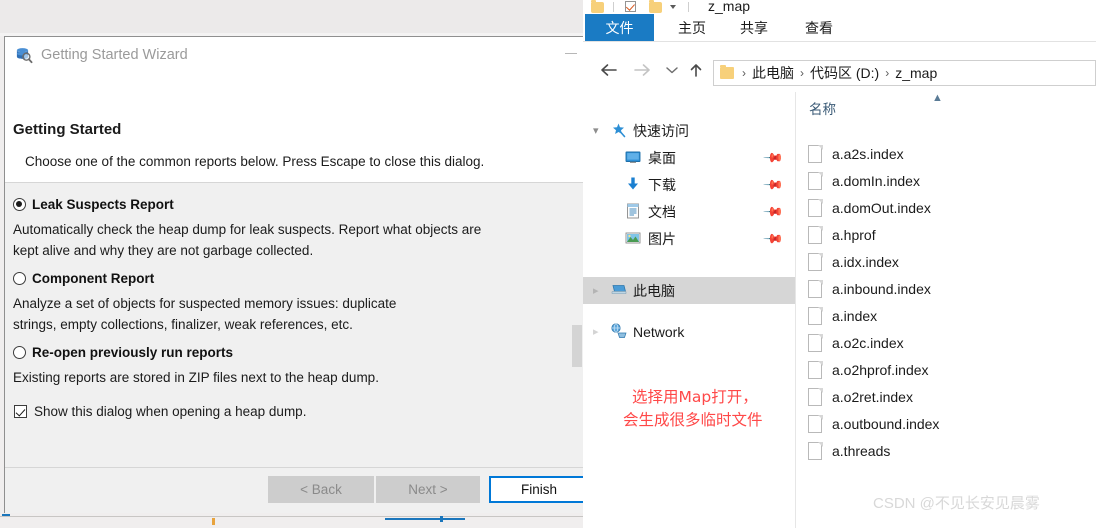 The width and height of the screenshot is (1096, 528). I want to click on address-bar: › 此电脑 › 代码区 (D:) › z_map, so click(904, 73).